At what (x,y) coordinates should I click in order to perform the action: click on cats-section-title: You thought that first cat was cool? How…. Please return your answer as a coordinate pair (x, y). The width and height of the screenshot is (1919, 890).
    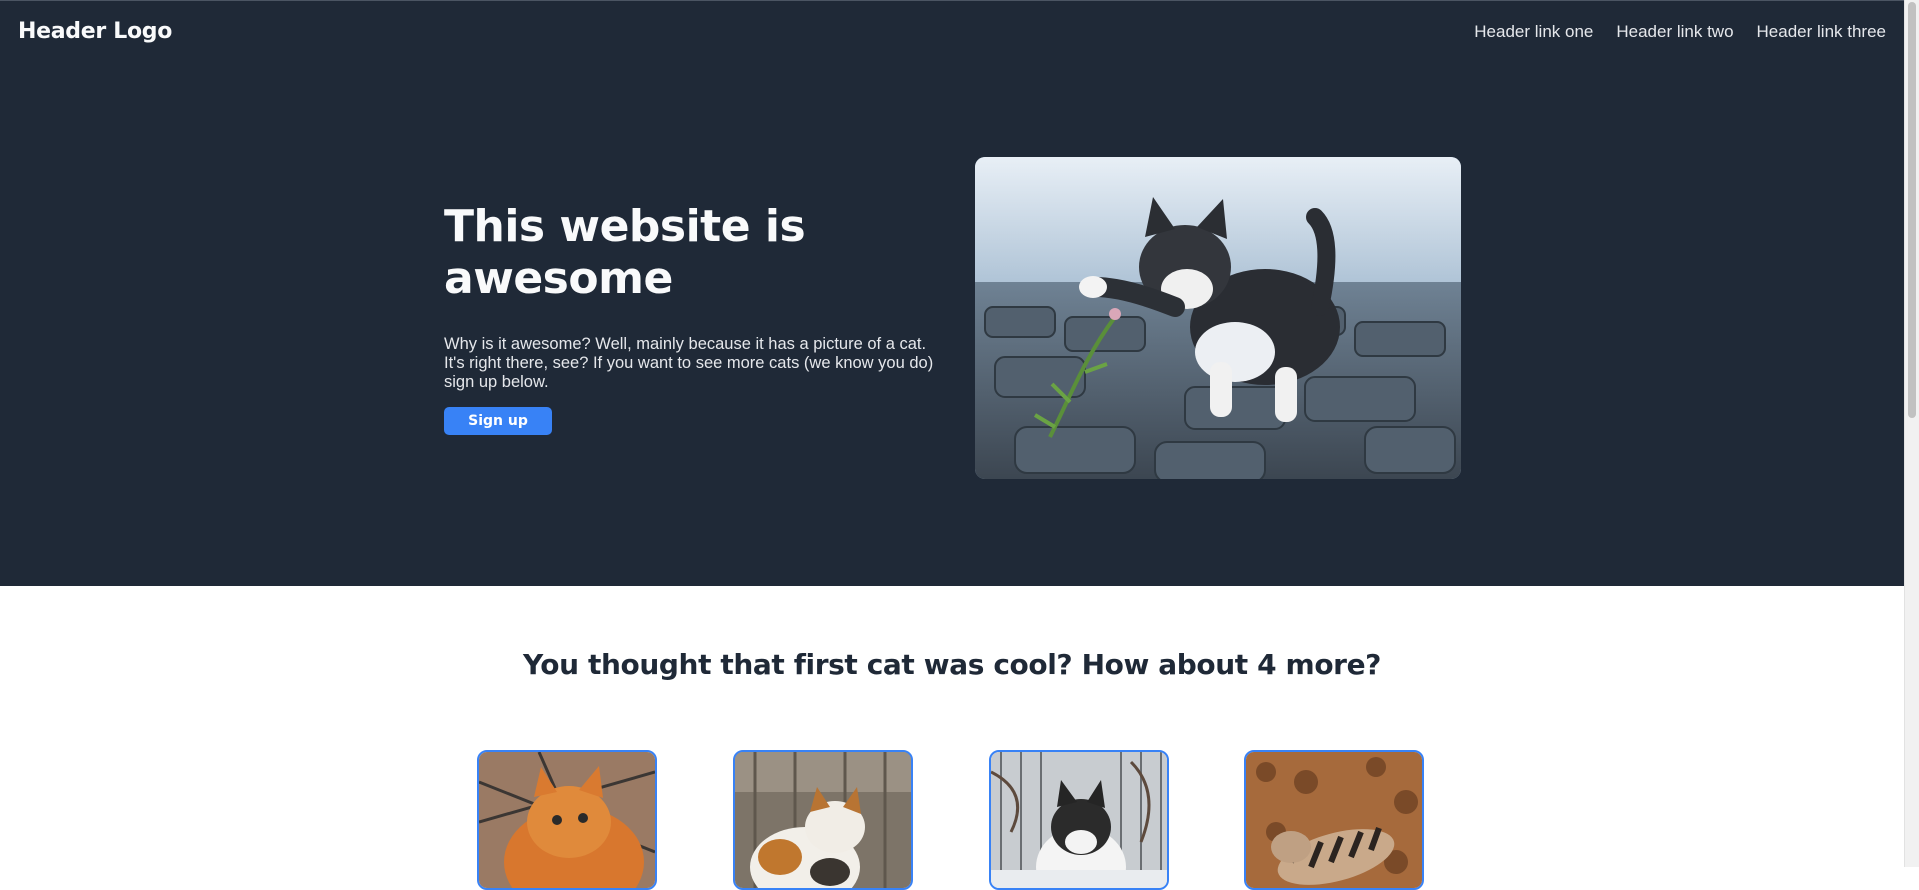
    Looking at the image, I should click on (952, 664).